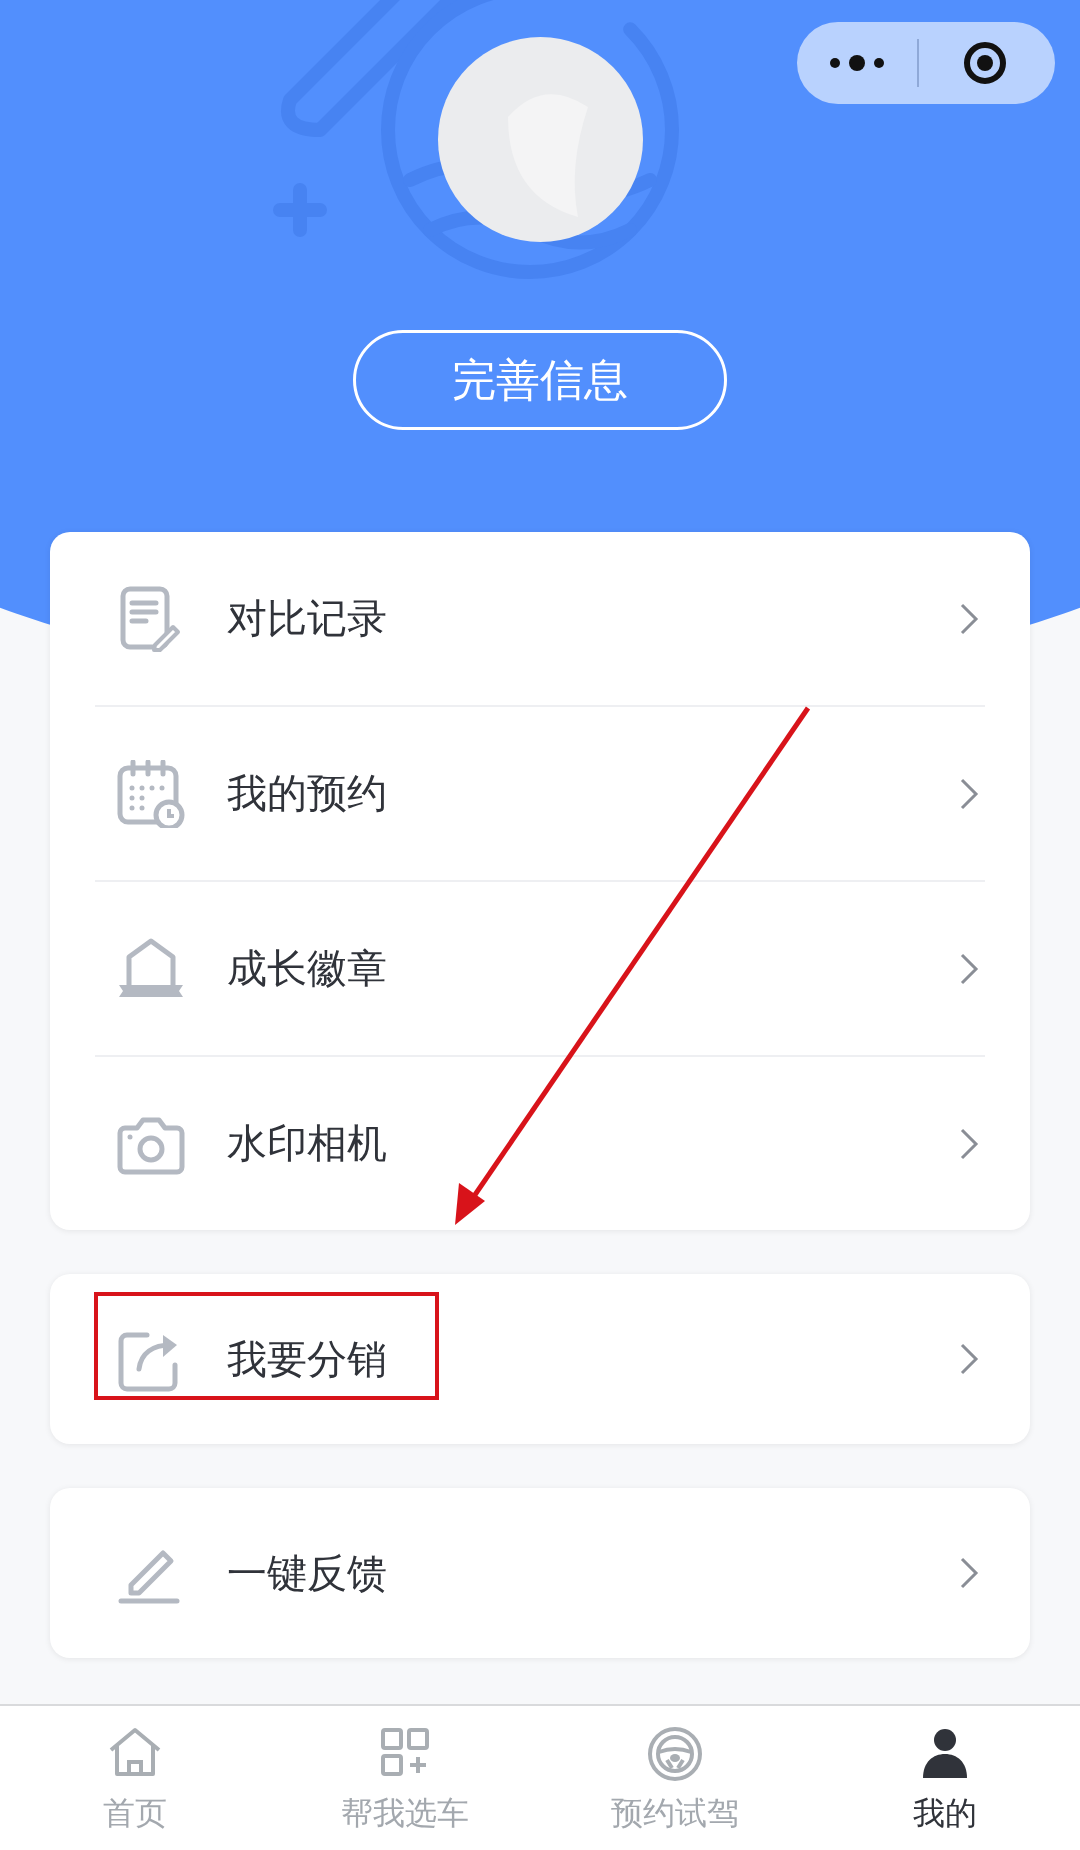 The height and width of the screenshot is (1850, 1080). I want to click on calendar-clock-icon, so click(151, 793).